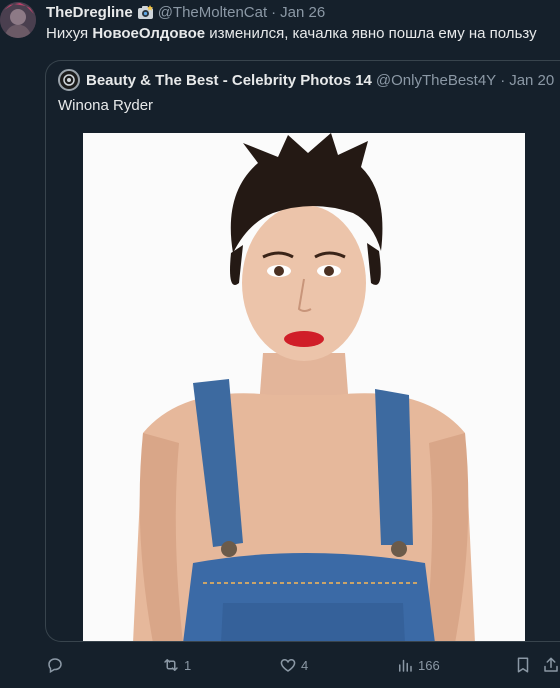 Image resolution: width=560 pixels, height=688 pixels. What do you see at coordinates (145, 12) in the screenshot?
I see `camera-badge-icon` at bounding box center [145, 12].